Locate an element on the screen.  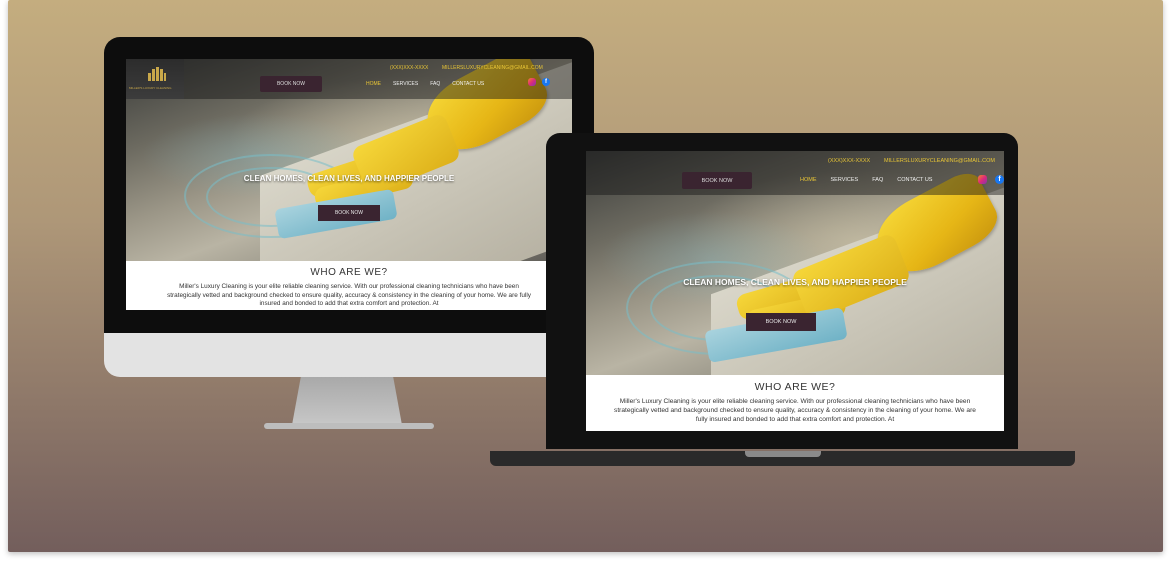
laptop-trackpad-notch is located at coordinates (783, 454).